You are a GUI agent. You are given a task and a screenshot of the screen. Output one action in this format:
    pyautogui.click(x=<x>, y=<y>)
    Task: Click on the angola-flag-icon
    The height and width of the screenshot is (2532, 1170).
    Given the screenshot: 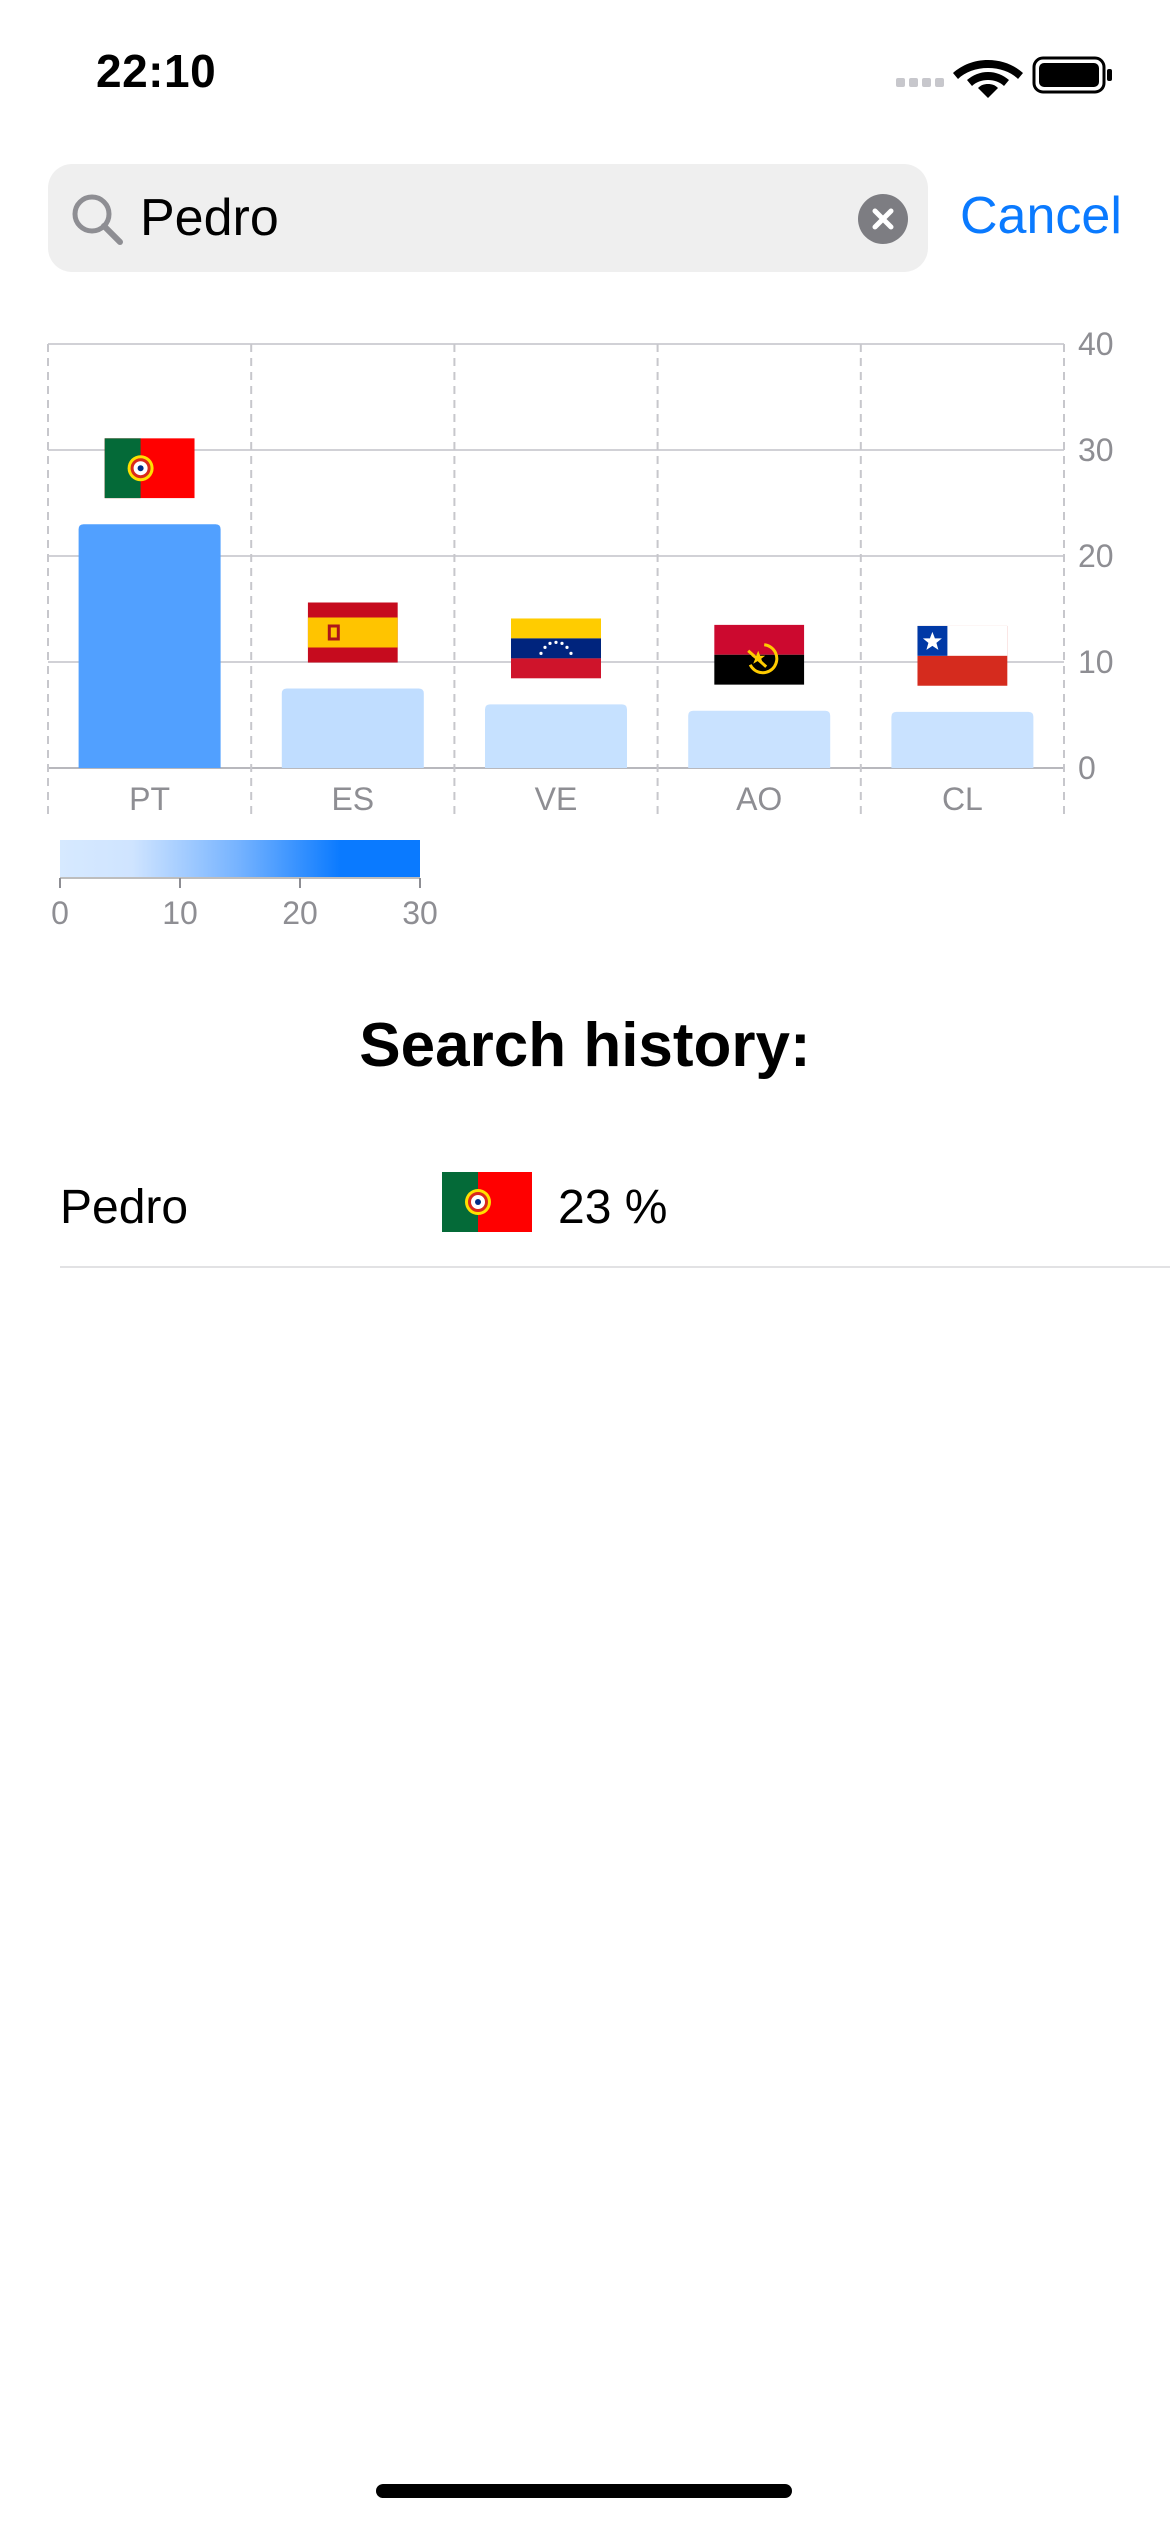 What is the action you would take?
    pyautogui.click(x=759, y=654)
    